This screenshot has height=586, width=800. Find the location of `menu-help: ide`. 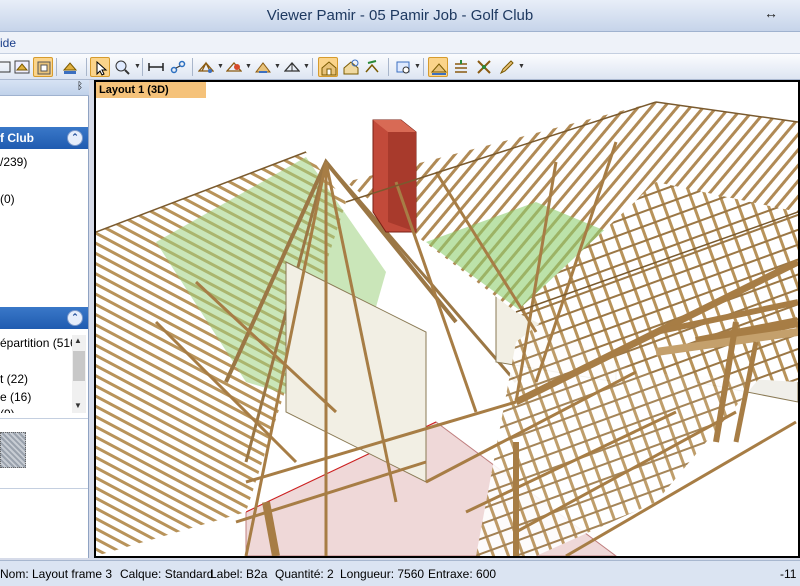

menu-help: ide is located at coordinates (8, 43).